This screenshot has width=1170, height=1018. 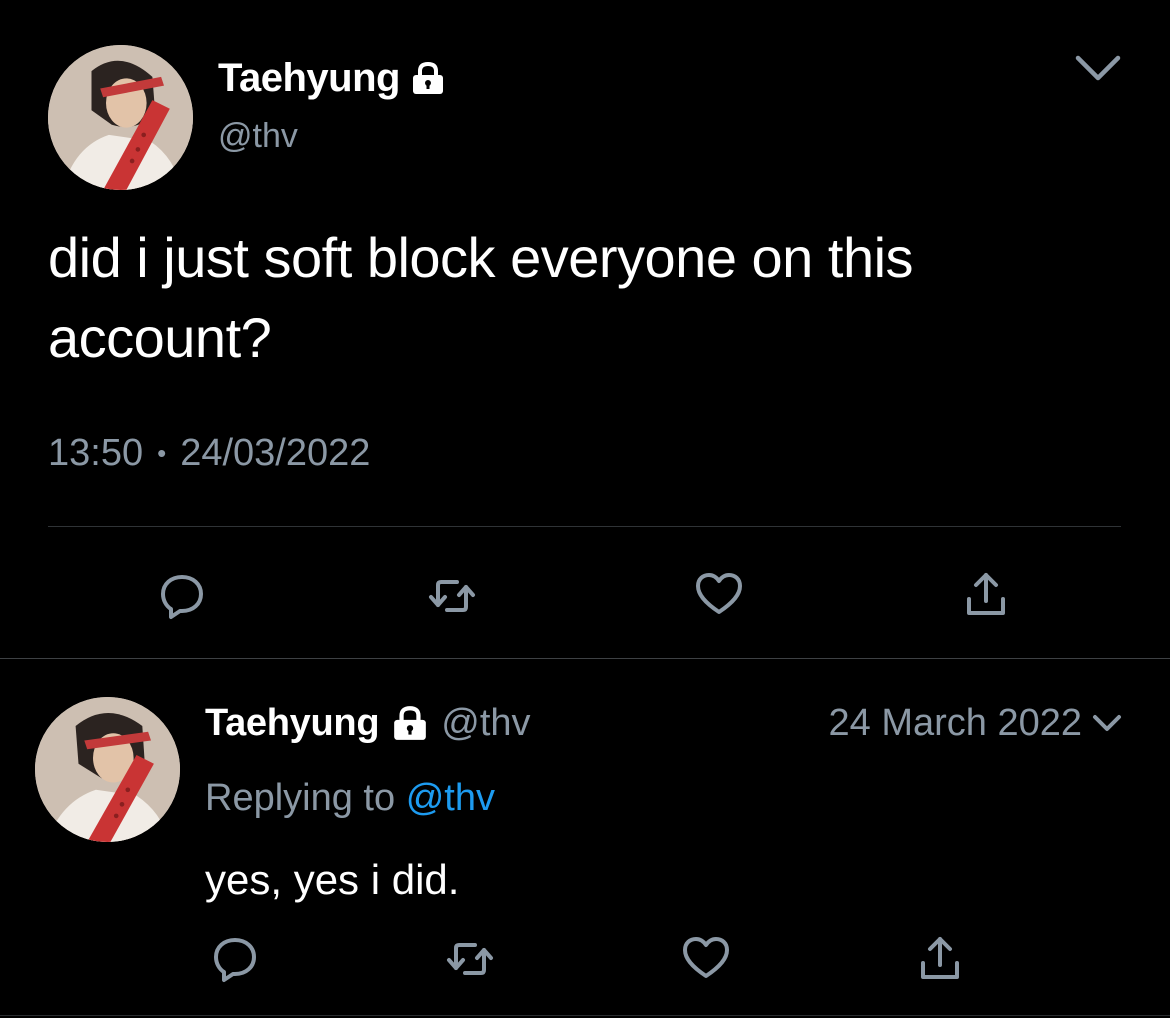 I want to click on replying-to: Replying to @thv, so click(x=350, y=798).